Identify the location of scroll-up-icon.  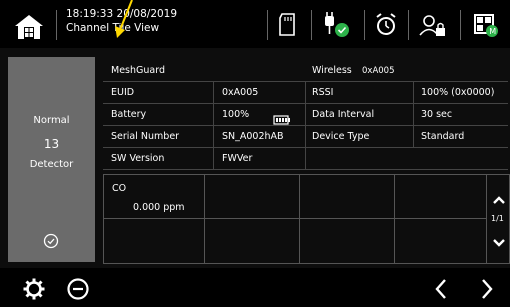
(499, 199).